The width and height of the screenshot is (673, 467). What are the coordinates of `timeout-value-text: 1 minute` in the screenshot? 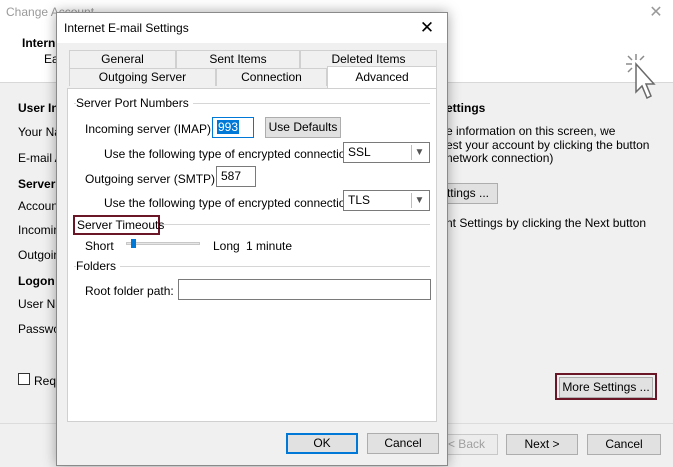 It's located at (269, 246).